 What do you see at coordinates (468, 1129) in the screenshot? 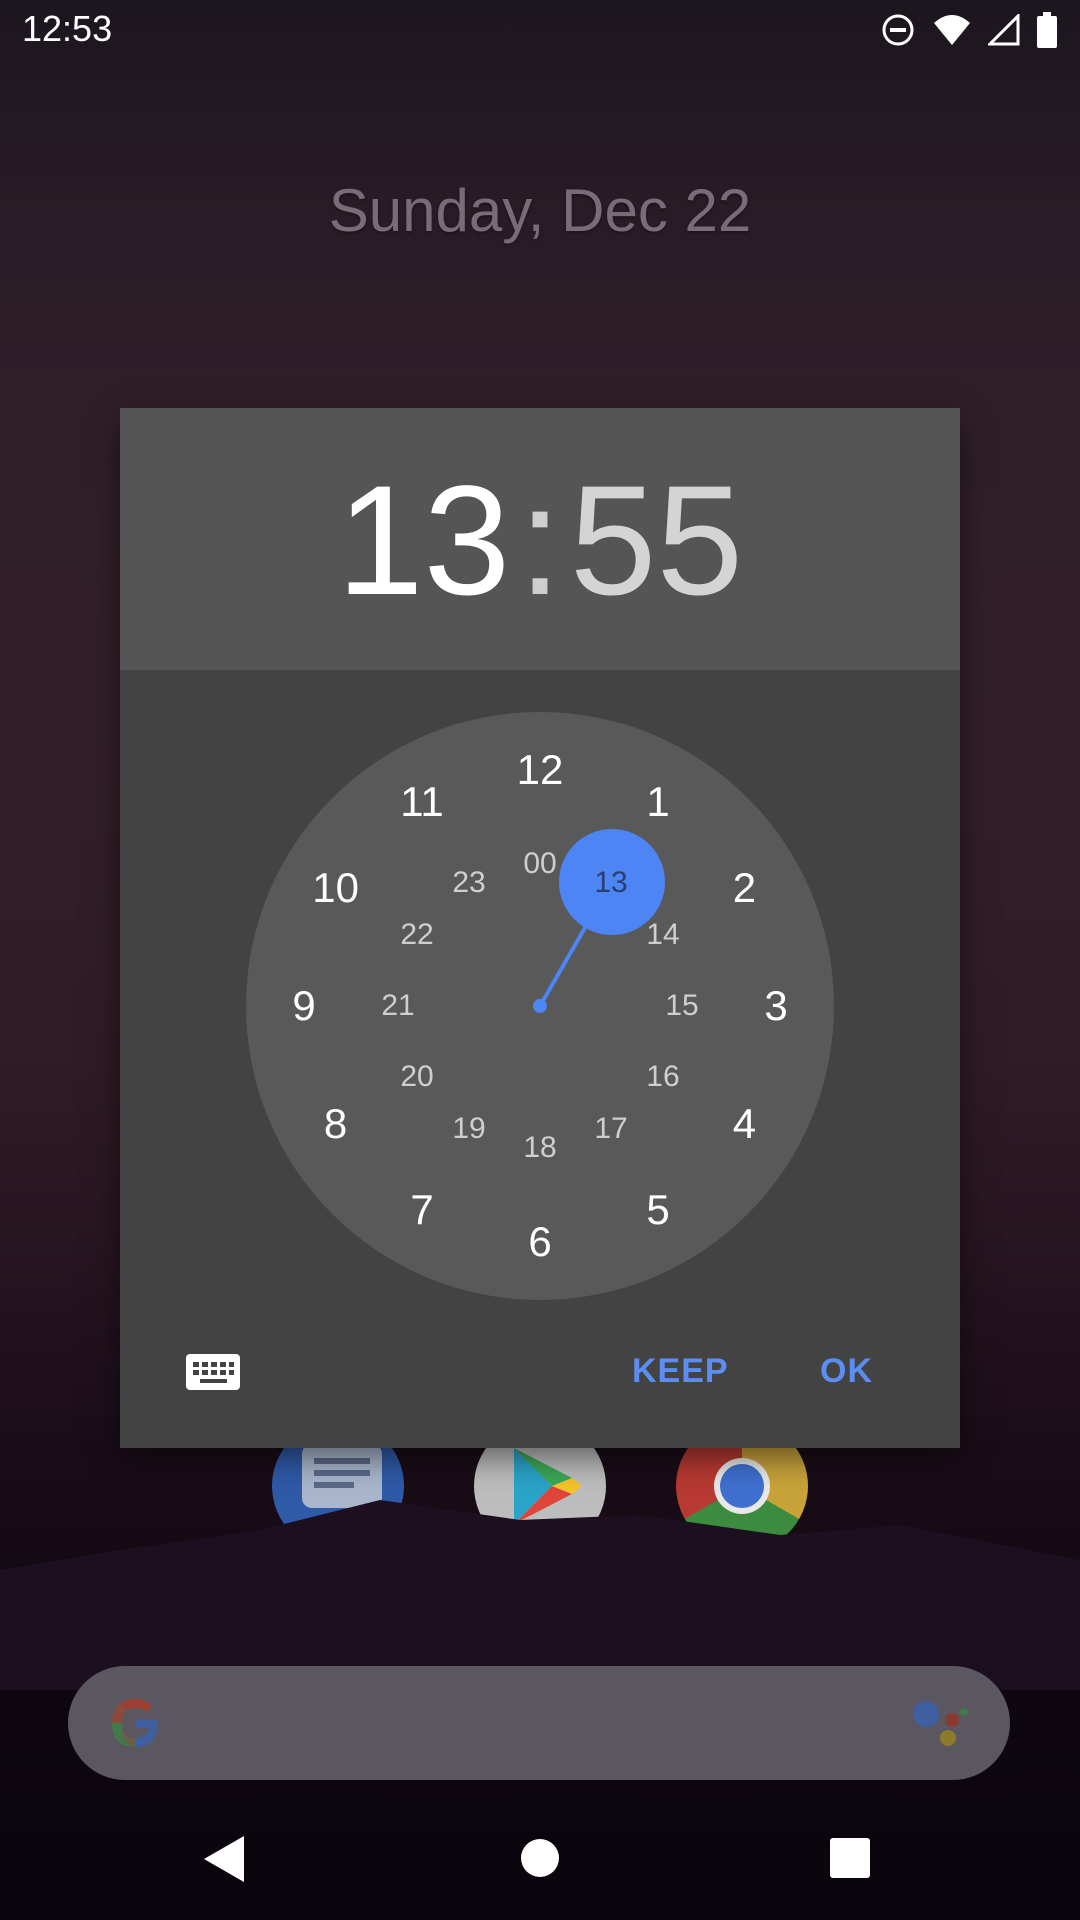
I see `clock-number-19: 19` at bounding box center [468, 1129].